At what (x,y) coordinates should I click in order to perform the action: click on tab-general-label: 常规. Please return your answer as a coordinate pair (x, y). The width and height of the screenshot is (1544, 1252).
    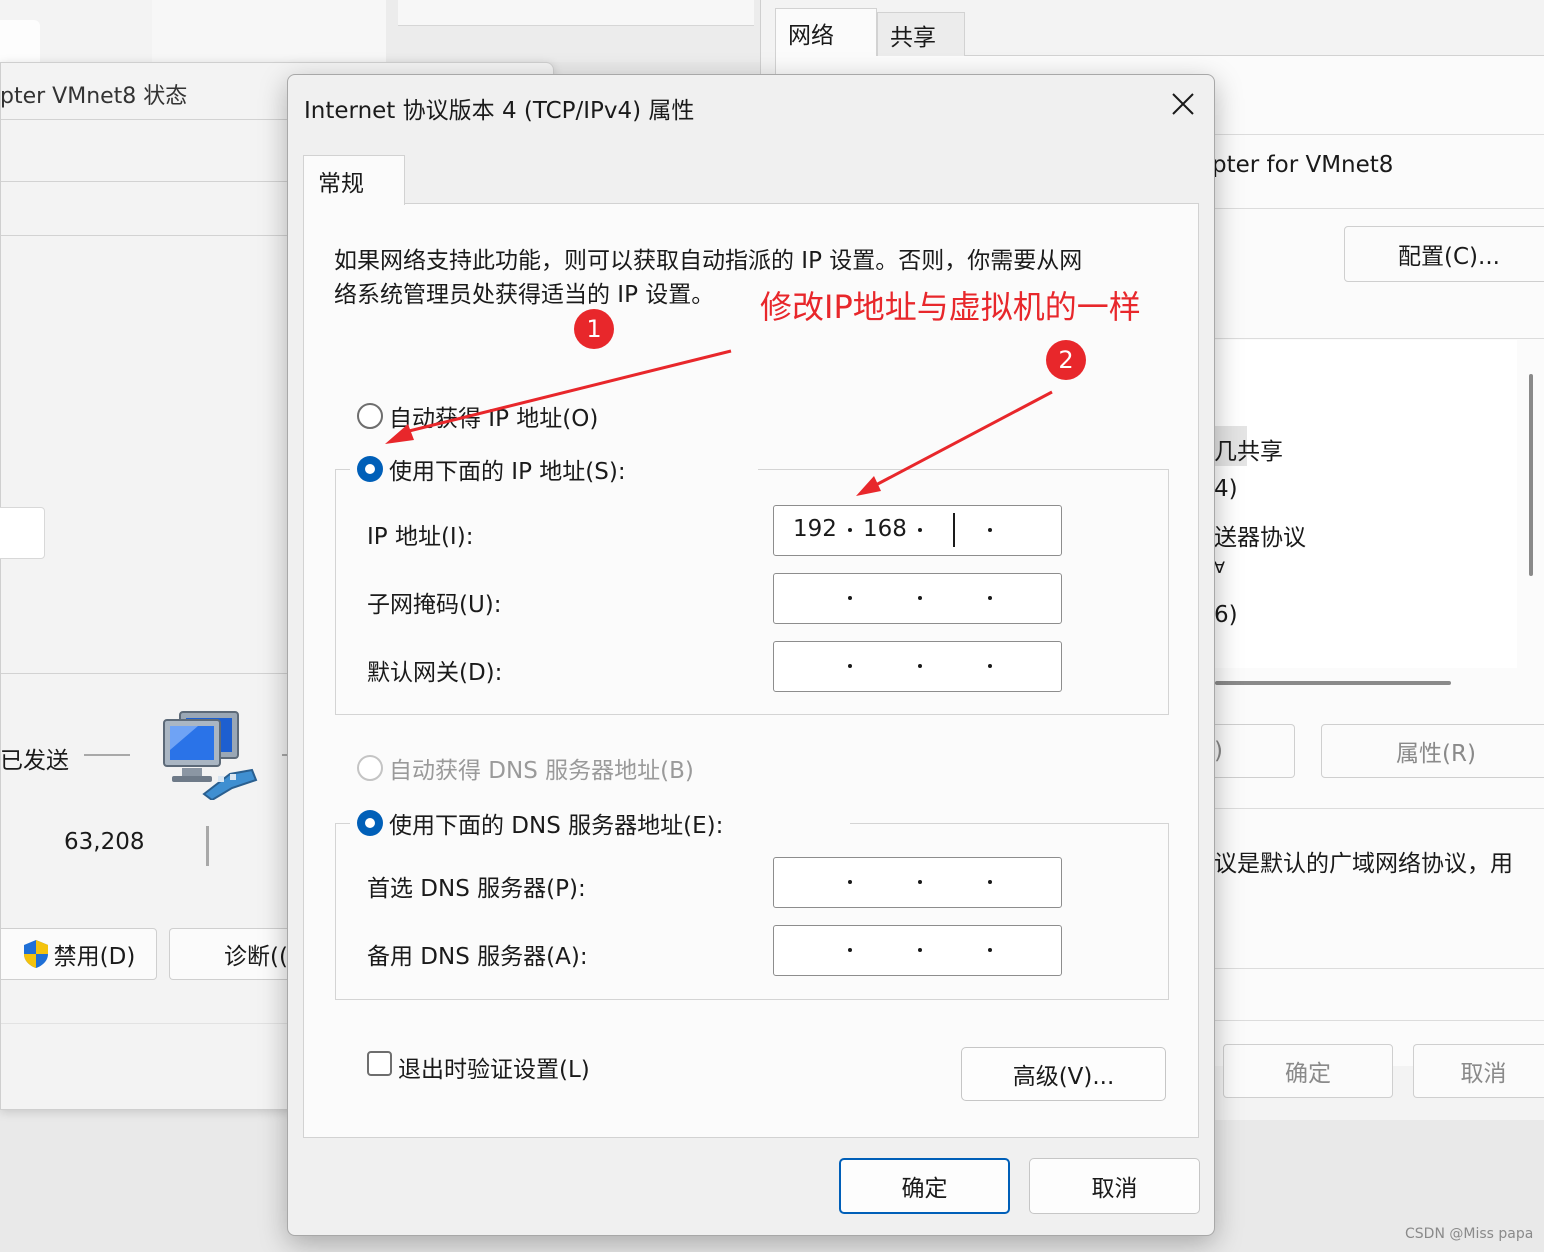
    Looking at the image, I should click on (341, 184).